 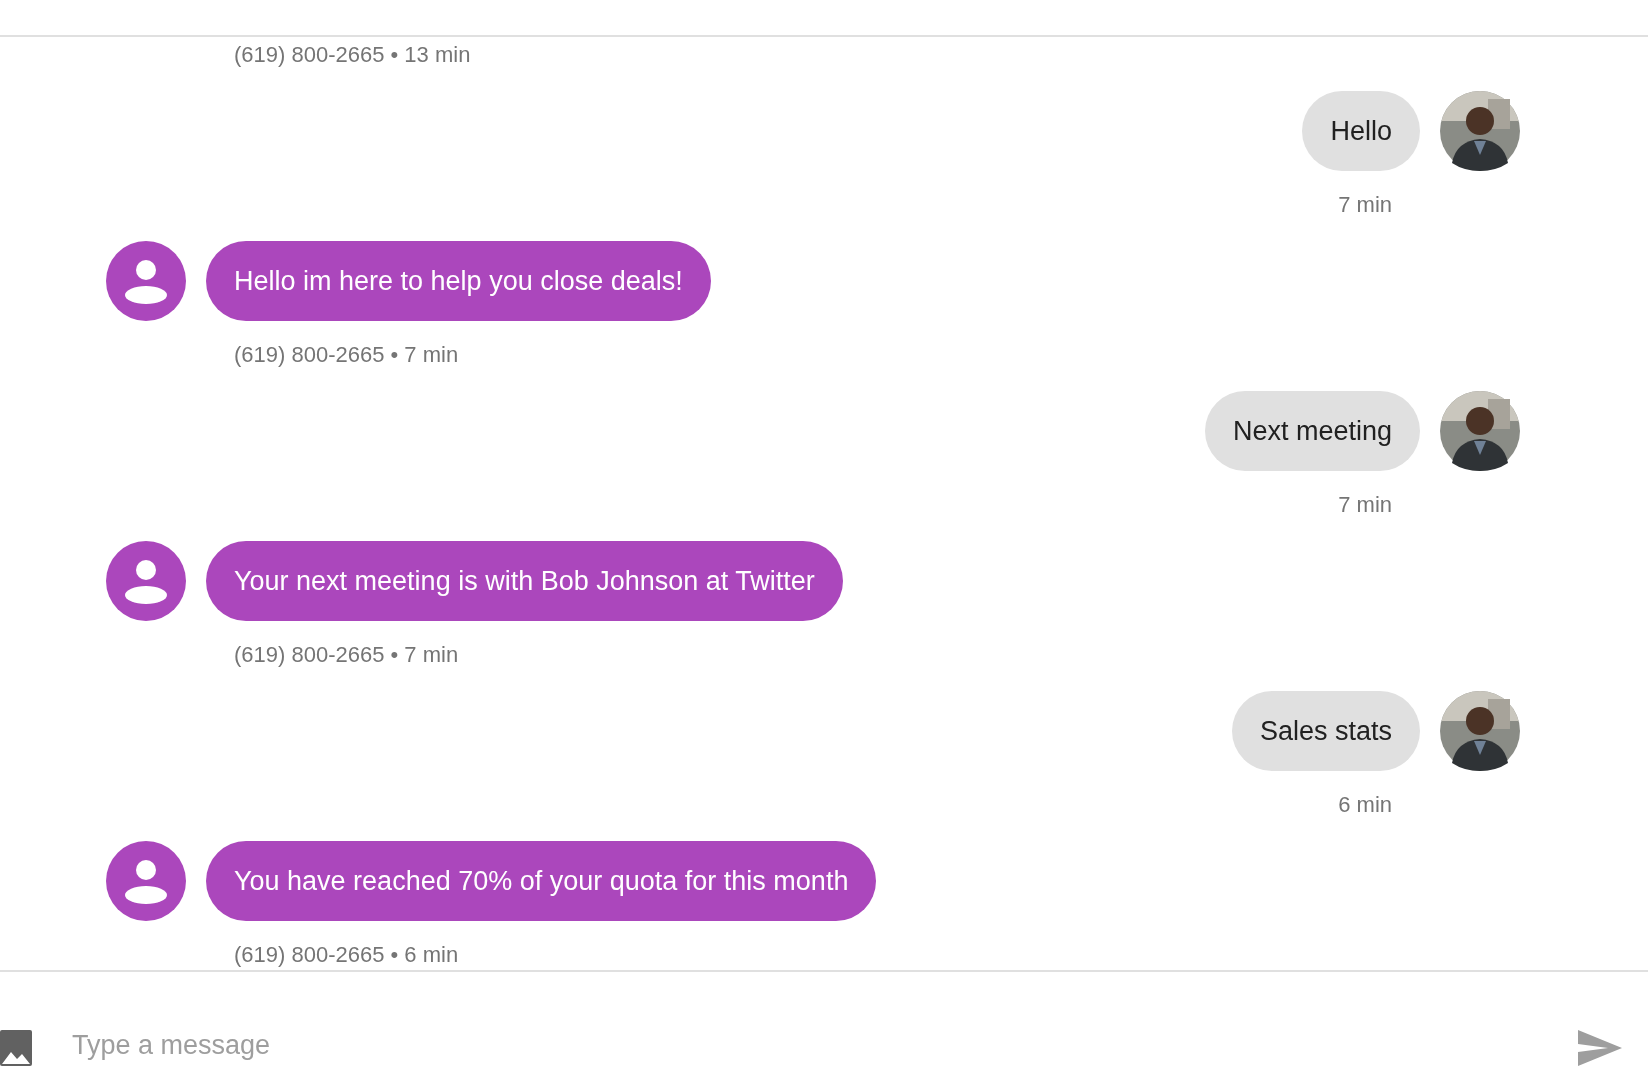 I want to click on message-bubble: Hello, so click(x=1361, y=131).